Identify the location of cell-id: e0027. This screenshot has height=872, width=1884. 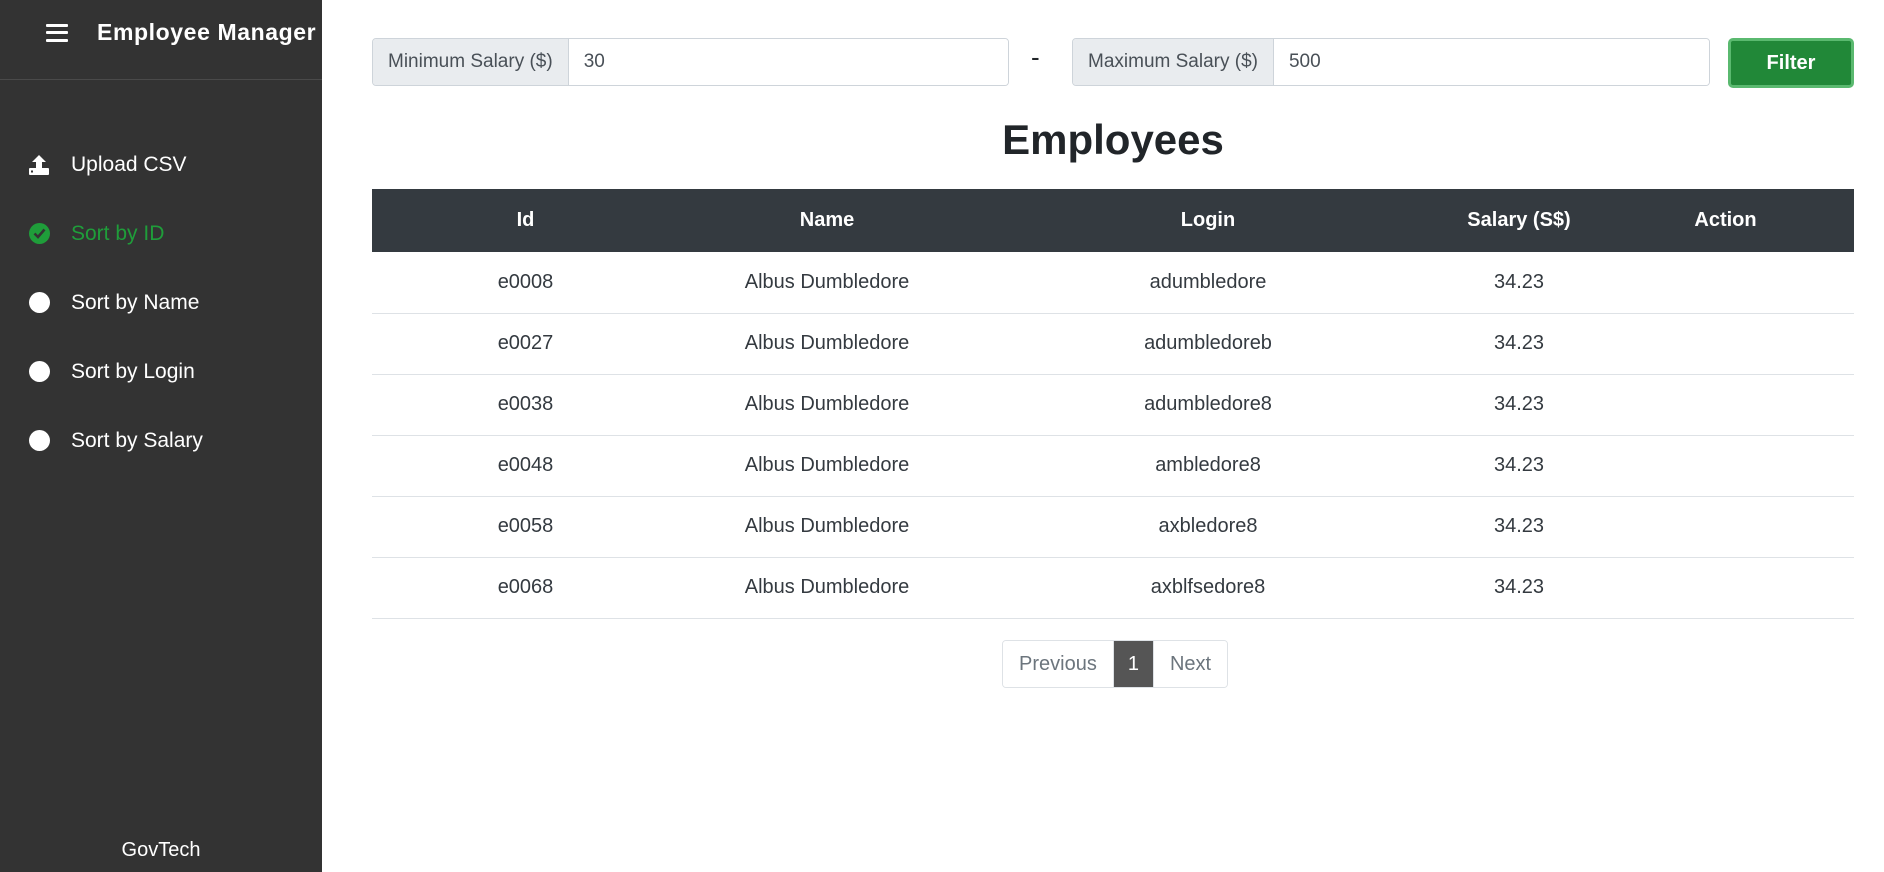
(525, 344).